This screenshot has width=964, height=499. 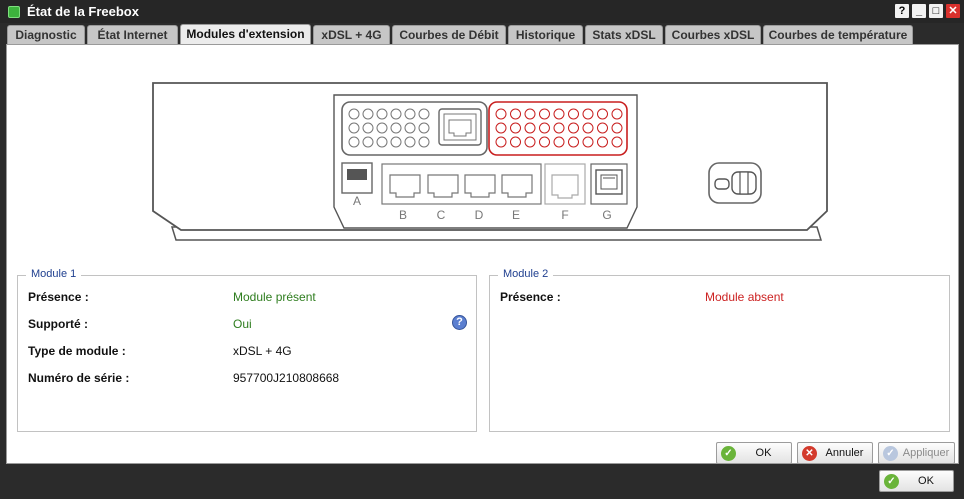 I want to click on module2-legend: Module 2, so click(x=526, y=274).